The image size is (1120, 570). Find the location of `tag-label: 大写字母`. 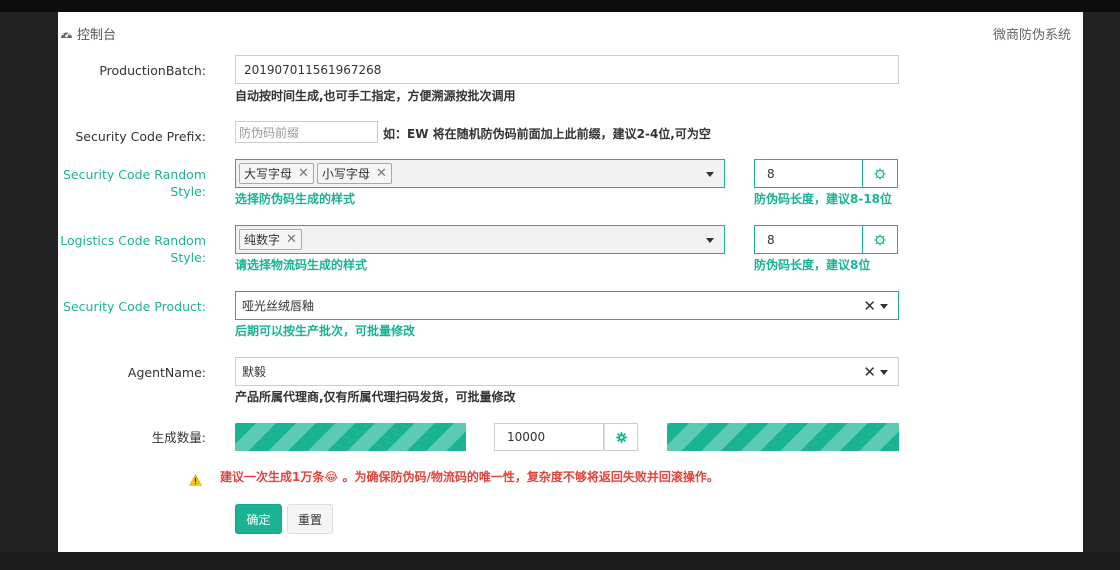

tag-label: 大写字母 is located at coordinates (268, 174).